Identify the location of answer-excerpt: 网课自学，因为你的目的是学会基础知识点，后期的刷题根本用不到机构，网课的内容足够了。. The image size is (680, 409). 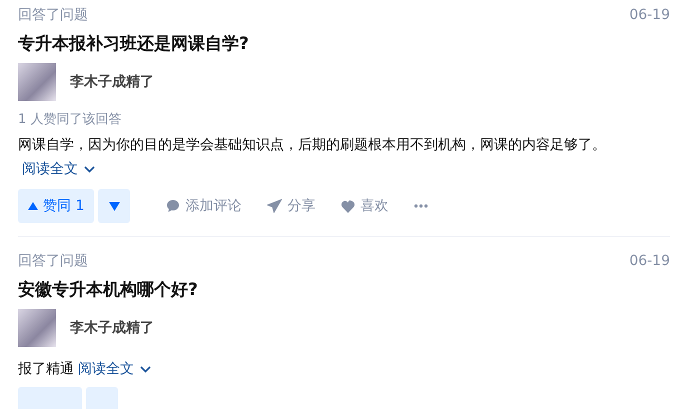
(312, 145).